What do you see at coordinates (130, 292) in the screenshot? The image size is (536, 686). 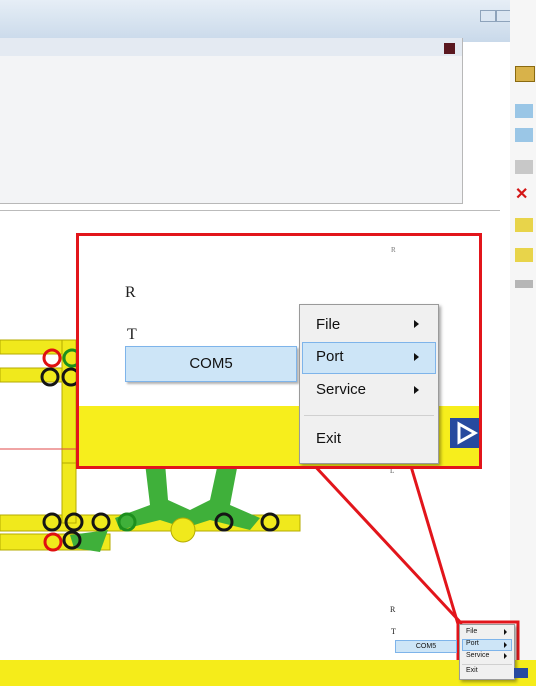 I see `zoom-letter-r: R` at bounding box center [130, 292].